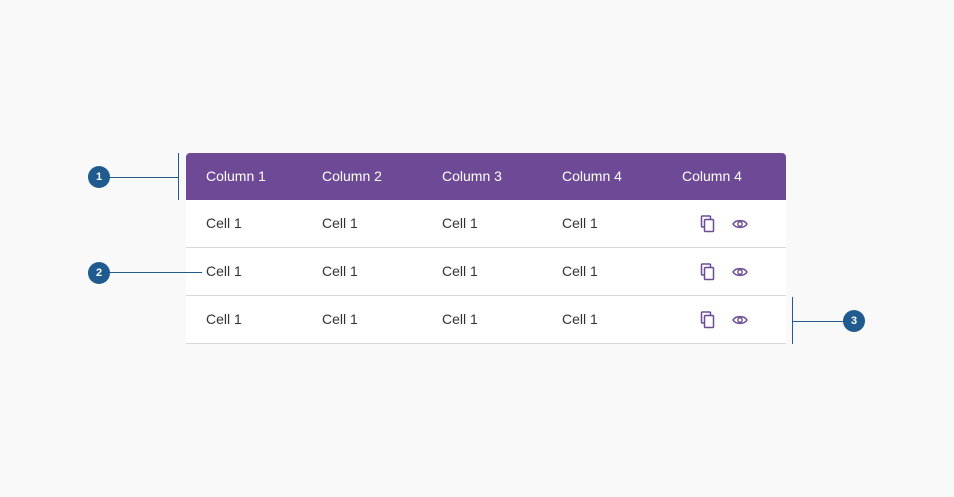  What do you see at coordinates (236, 176) in the screenshot?
I see `column-header-1: Column 1` at bounding box center [236, 176].